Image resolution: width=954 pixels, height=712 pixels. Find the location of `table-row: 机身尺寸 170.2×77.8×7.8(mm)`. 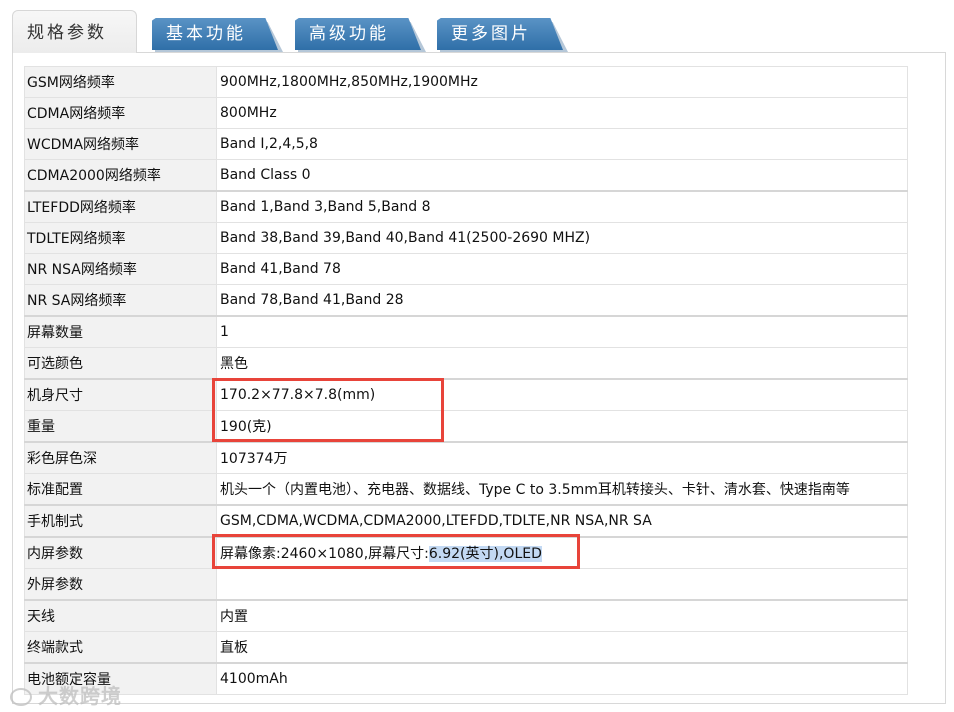

table-row: 机身尺寸 170.2×77.8×7.8(mm) is located at coordinates (466, 394).